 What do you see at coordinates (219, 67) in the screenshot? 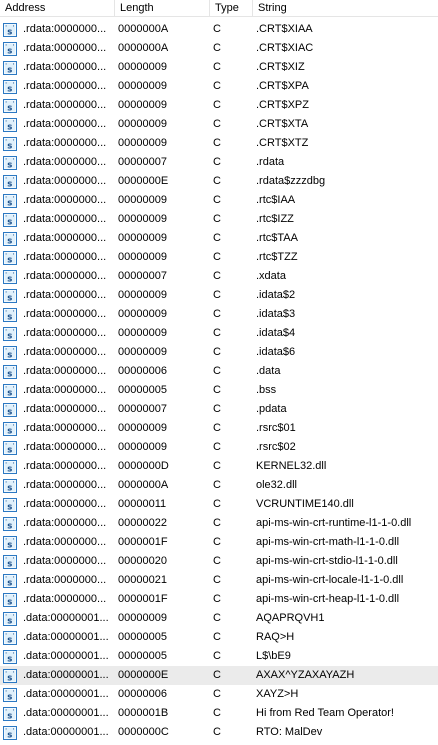
I see `table-row: ' s ' .rdata:0000000... 00000009 C .CRT$XIZ` at bounding box center [219, 67].